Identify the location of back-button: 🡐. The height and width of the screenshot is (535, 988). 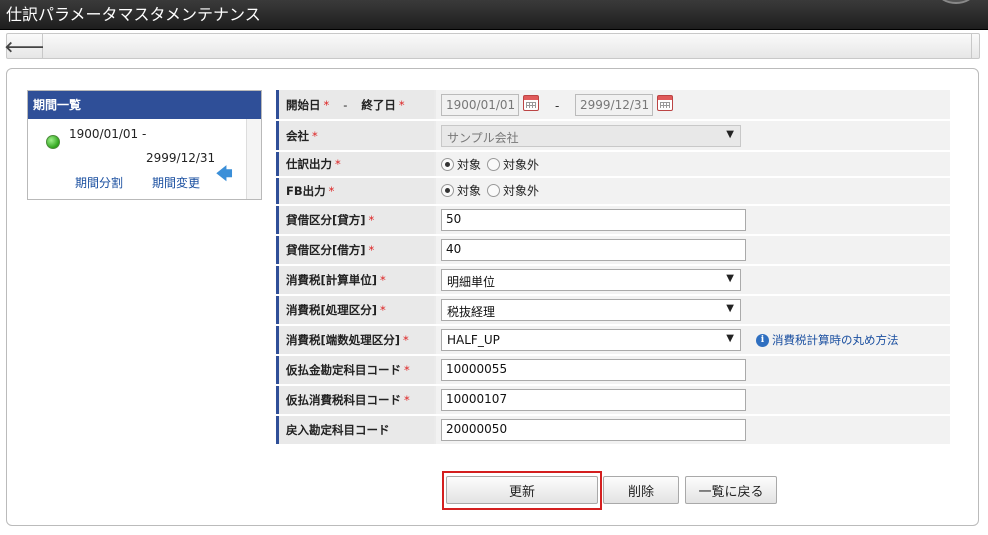
(24, 46).